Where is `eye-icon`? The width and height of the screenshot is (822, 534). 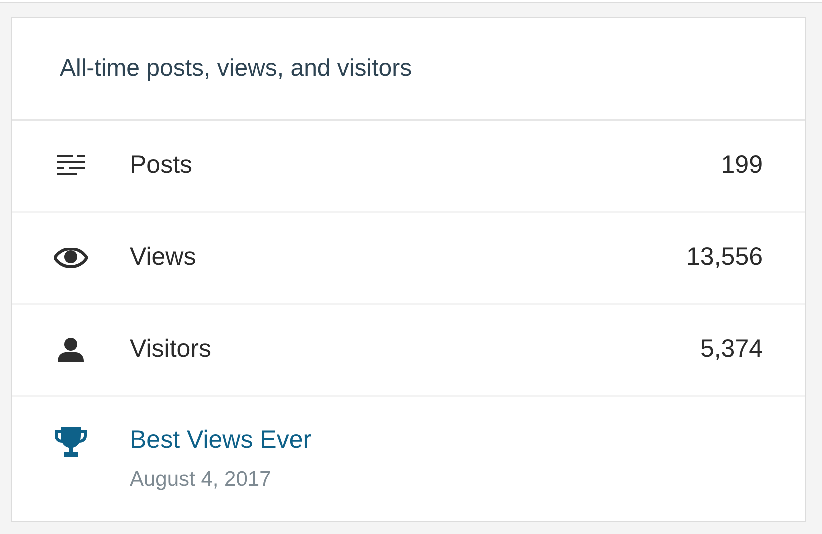 eye-icon is located at coordinates (71, 258).